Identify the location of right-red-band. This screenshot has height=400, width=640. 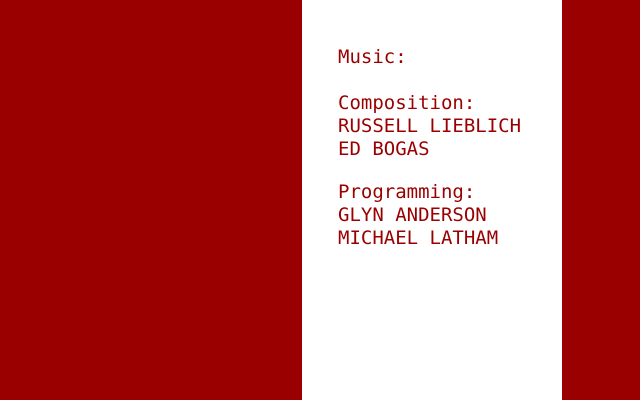
(601, 200).